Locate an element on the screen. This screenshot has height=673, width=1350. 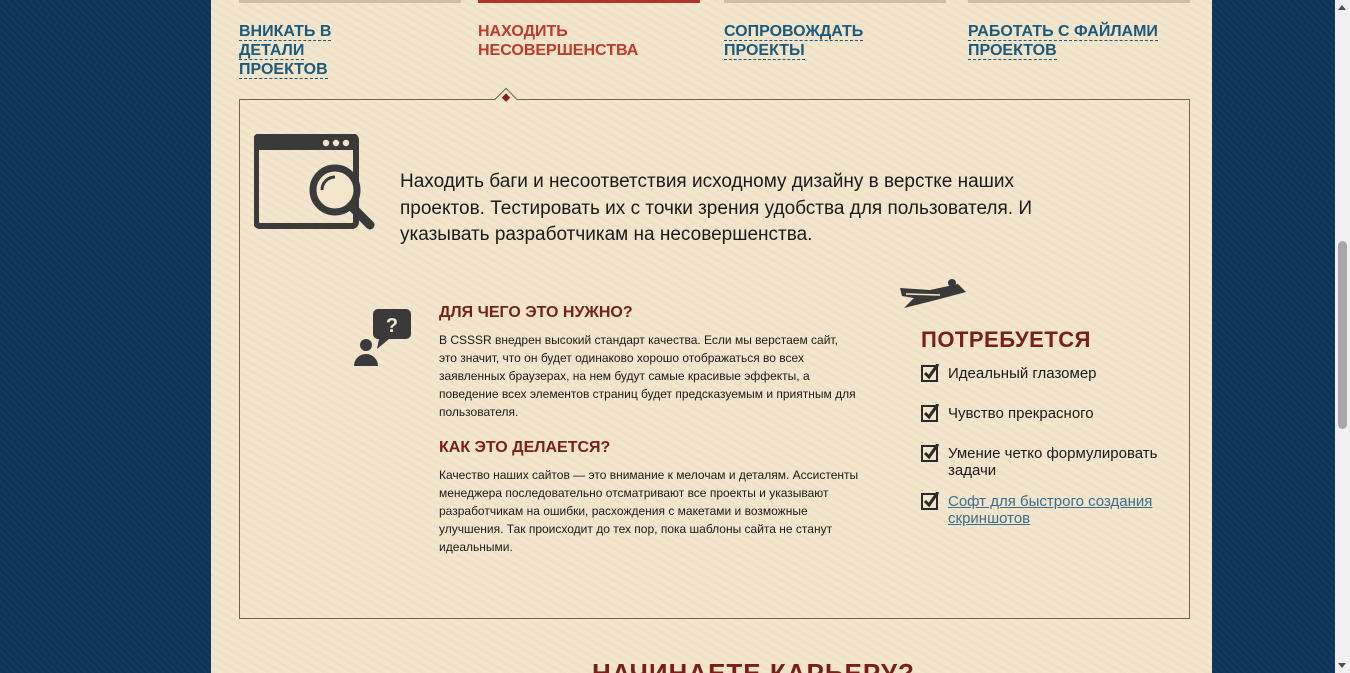
requirement-item: Софт для быстрого создания скриншотов is located at coordinates (1046, 509).